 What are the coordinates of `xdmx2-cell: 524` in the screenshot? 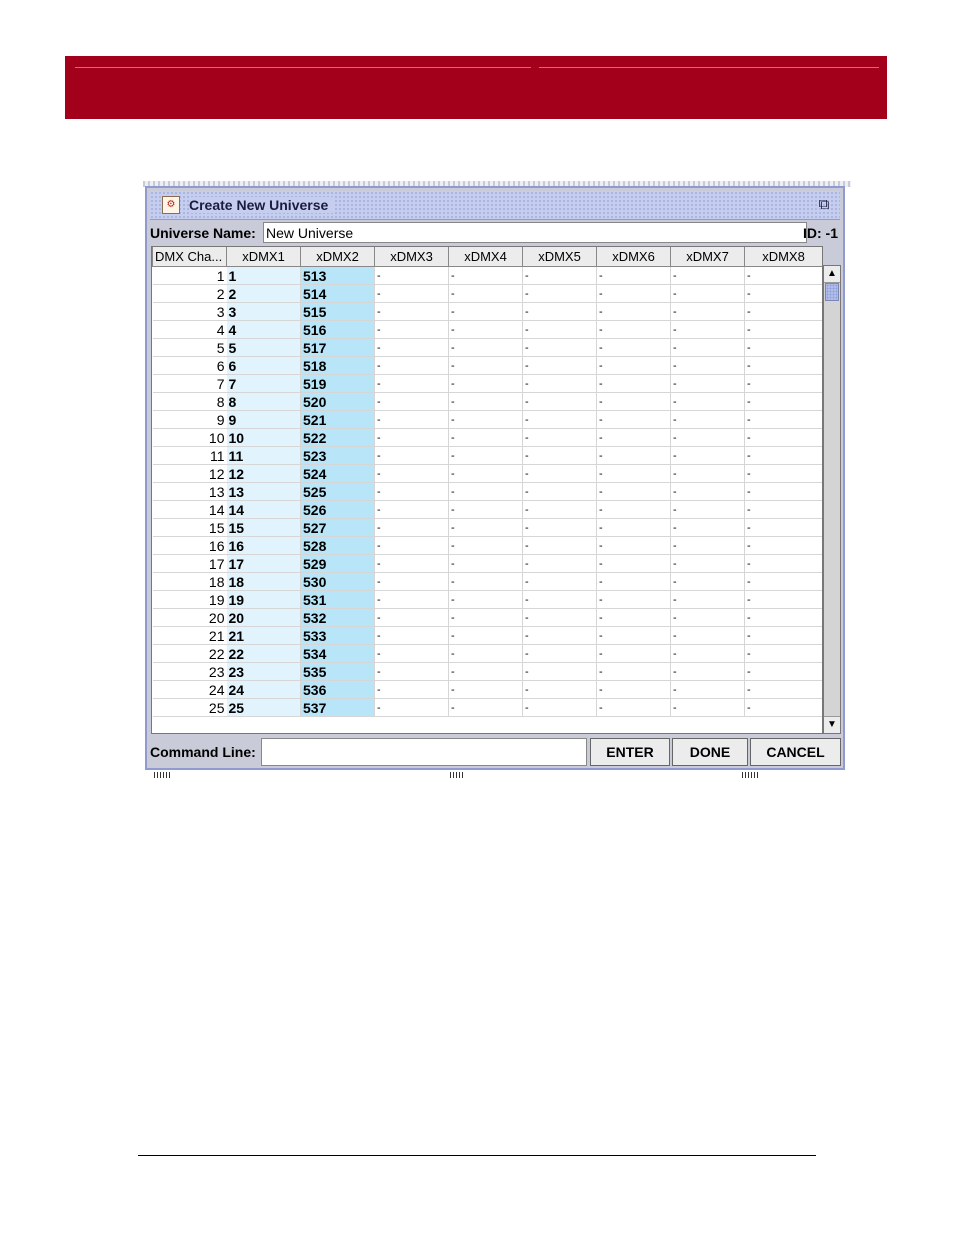 It's located at (337, 473).